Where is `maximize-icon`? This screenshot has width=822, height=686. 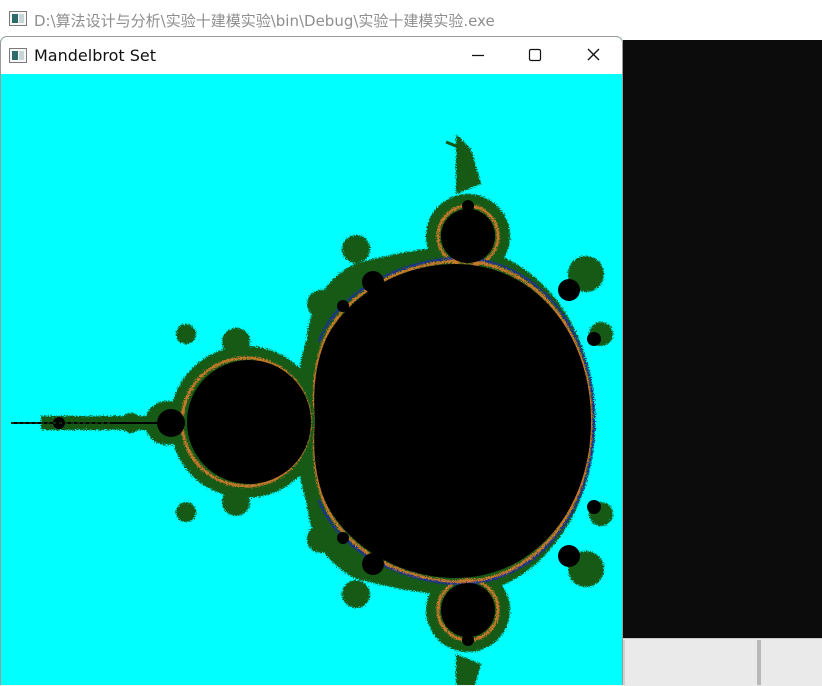
maximize-icon is located at coordinates (535, 55).